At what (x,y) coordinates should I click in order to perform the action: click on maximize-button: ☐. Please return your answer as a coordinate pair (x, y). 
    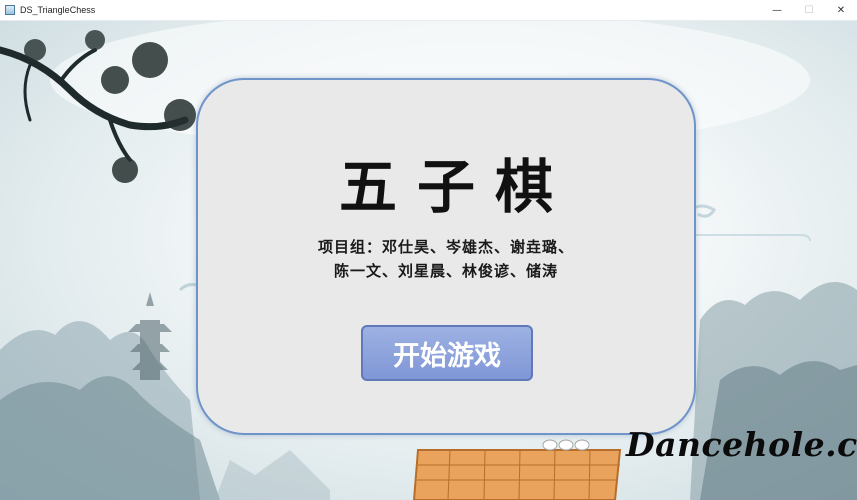
    Looking at the image, I should click on (809, 10).